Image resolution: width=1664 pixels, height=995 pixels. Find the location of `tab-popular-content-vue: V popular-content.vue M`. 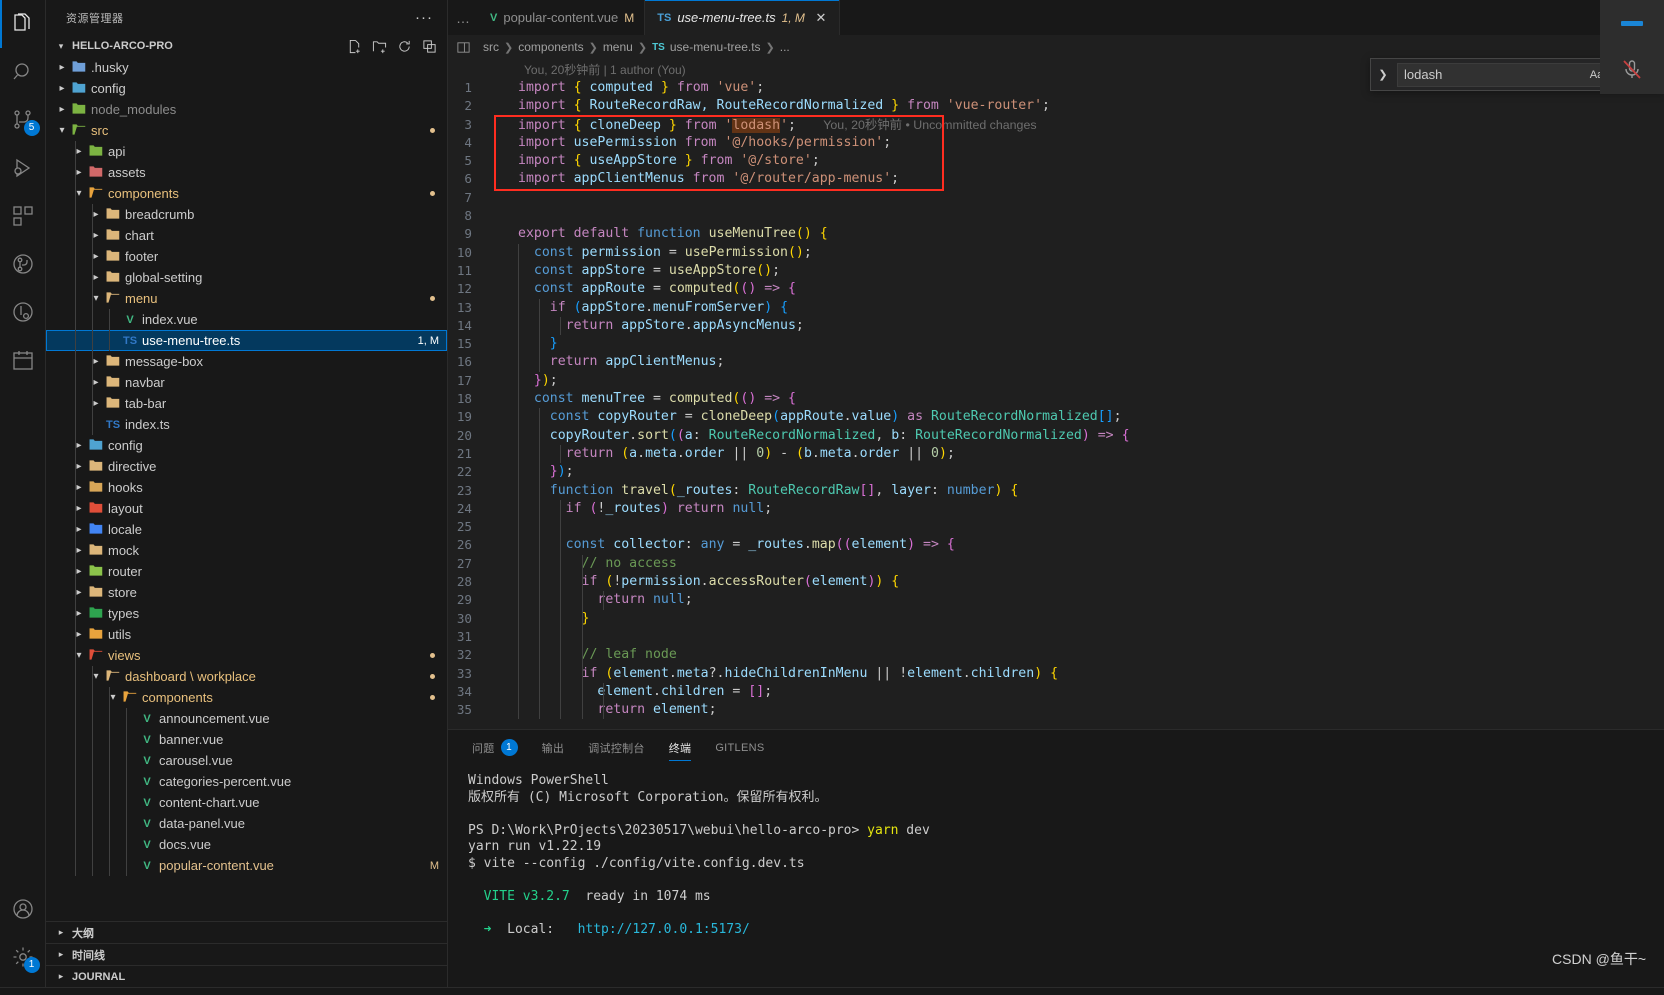

tab-popular-content-vue: V popular-content.vue M is located at coordinates (562, 17).